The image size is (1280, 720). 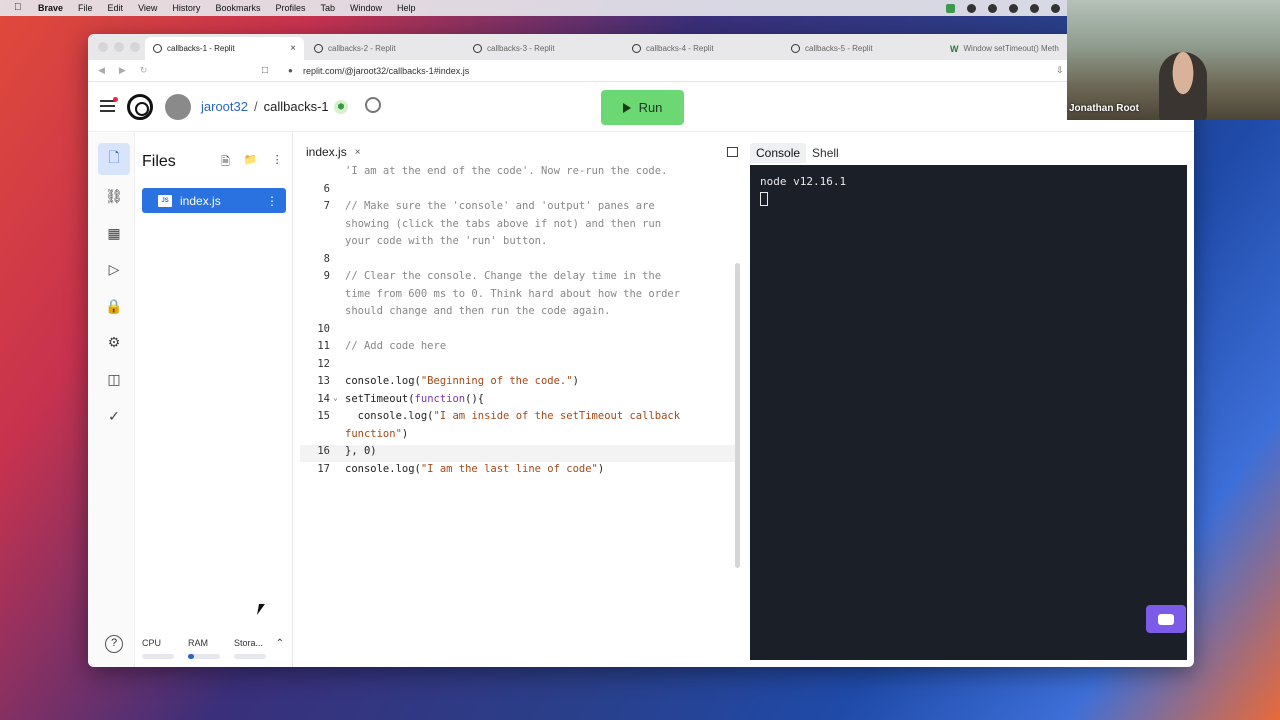 What do you see at coordinates (1060, 70) in the screenshot?
I see `install-icon: ⇩` at bounding box center [1060, 70].